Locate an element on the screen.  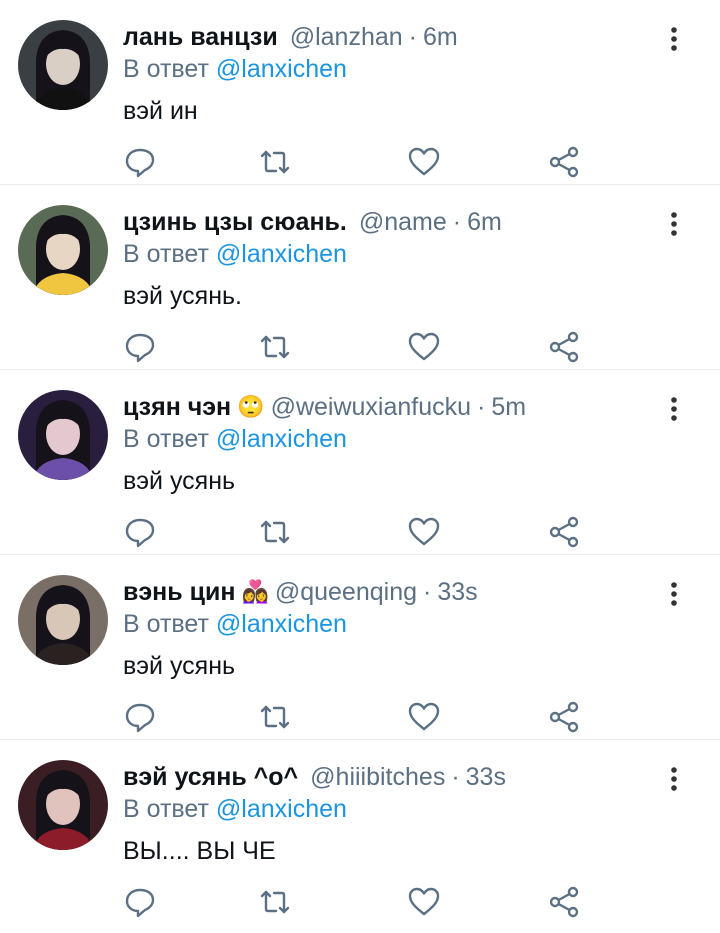
tweet-text: вэй усянь. is located at coordinates (182, 296).